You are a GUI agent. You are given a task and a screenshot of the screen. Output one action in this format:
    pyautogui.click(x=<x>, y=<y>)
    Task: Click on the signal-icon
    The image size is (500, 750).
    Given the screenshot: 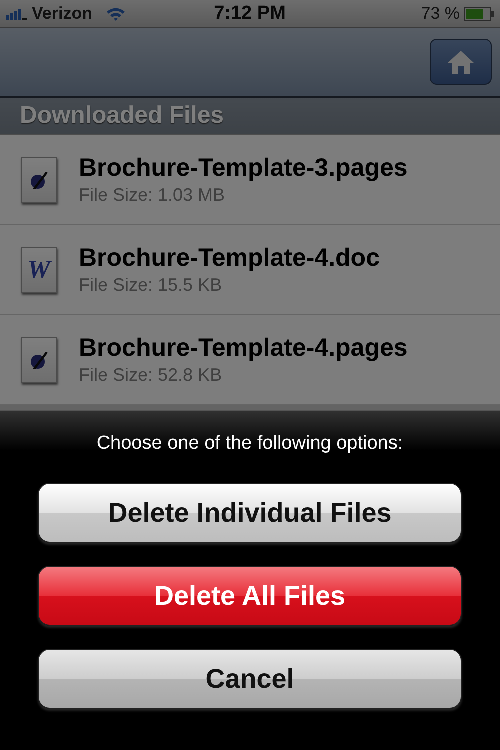 What is the action you would take?
    pyautogui.click(x=17, y=14)
    